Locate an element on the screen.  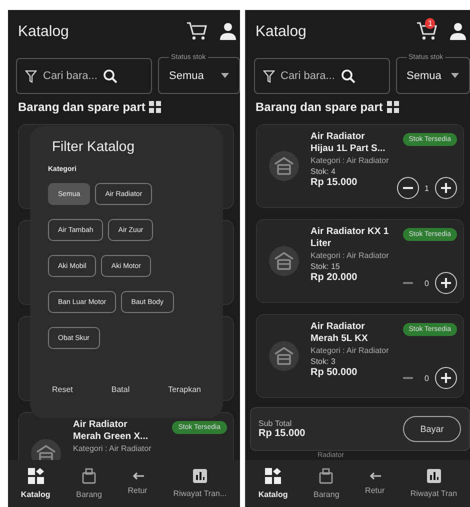
product-price: Rp 15.000 is located at coordinates (334, 182).